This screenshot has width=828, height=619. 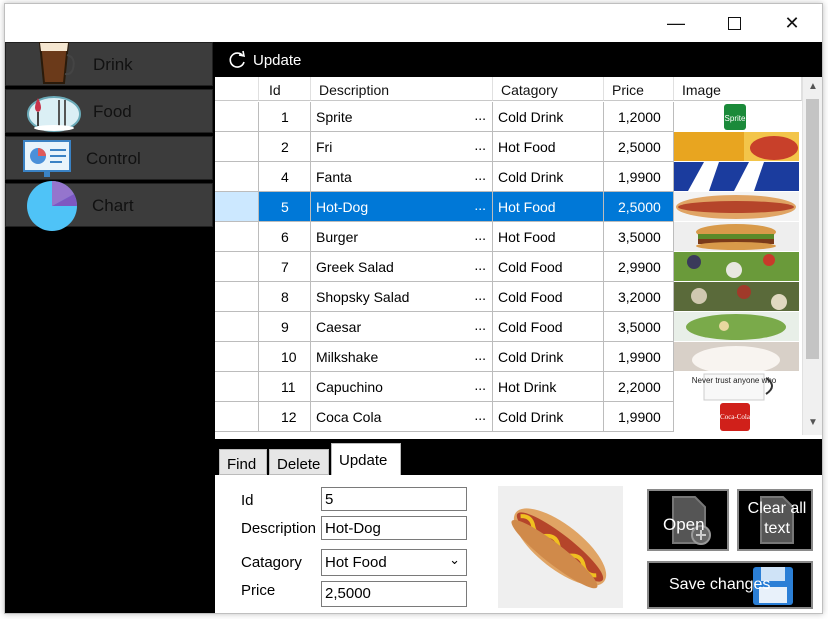 I want to click on table-row: 7 Greek Salad... Cold Food 2,9900, so click(x=508, y=267).